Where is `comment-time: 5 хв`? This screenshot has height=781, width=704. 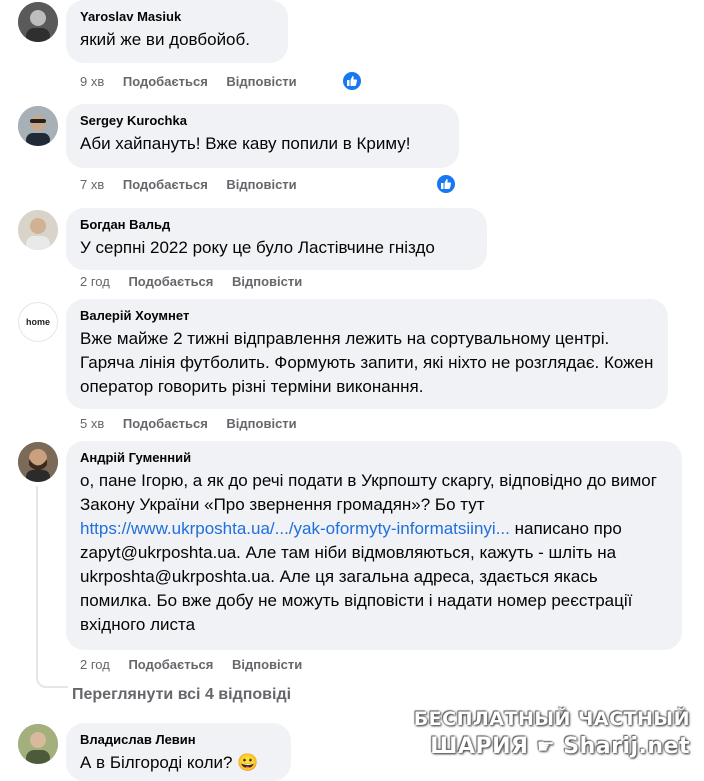
comment-time: 5 хв is located at coordinates (92, 424).